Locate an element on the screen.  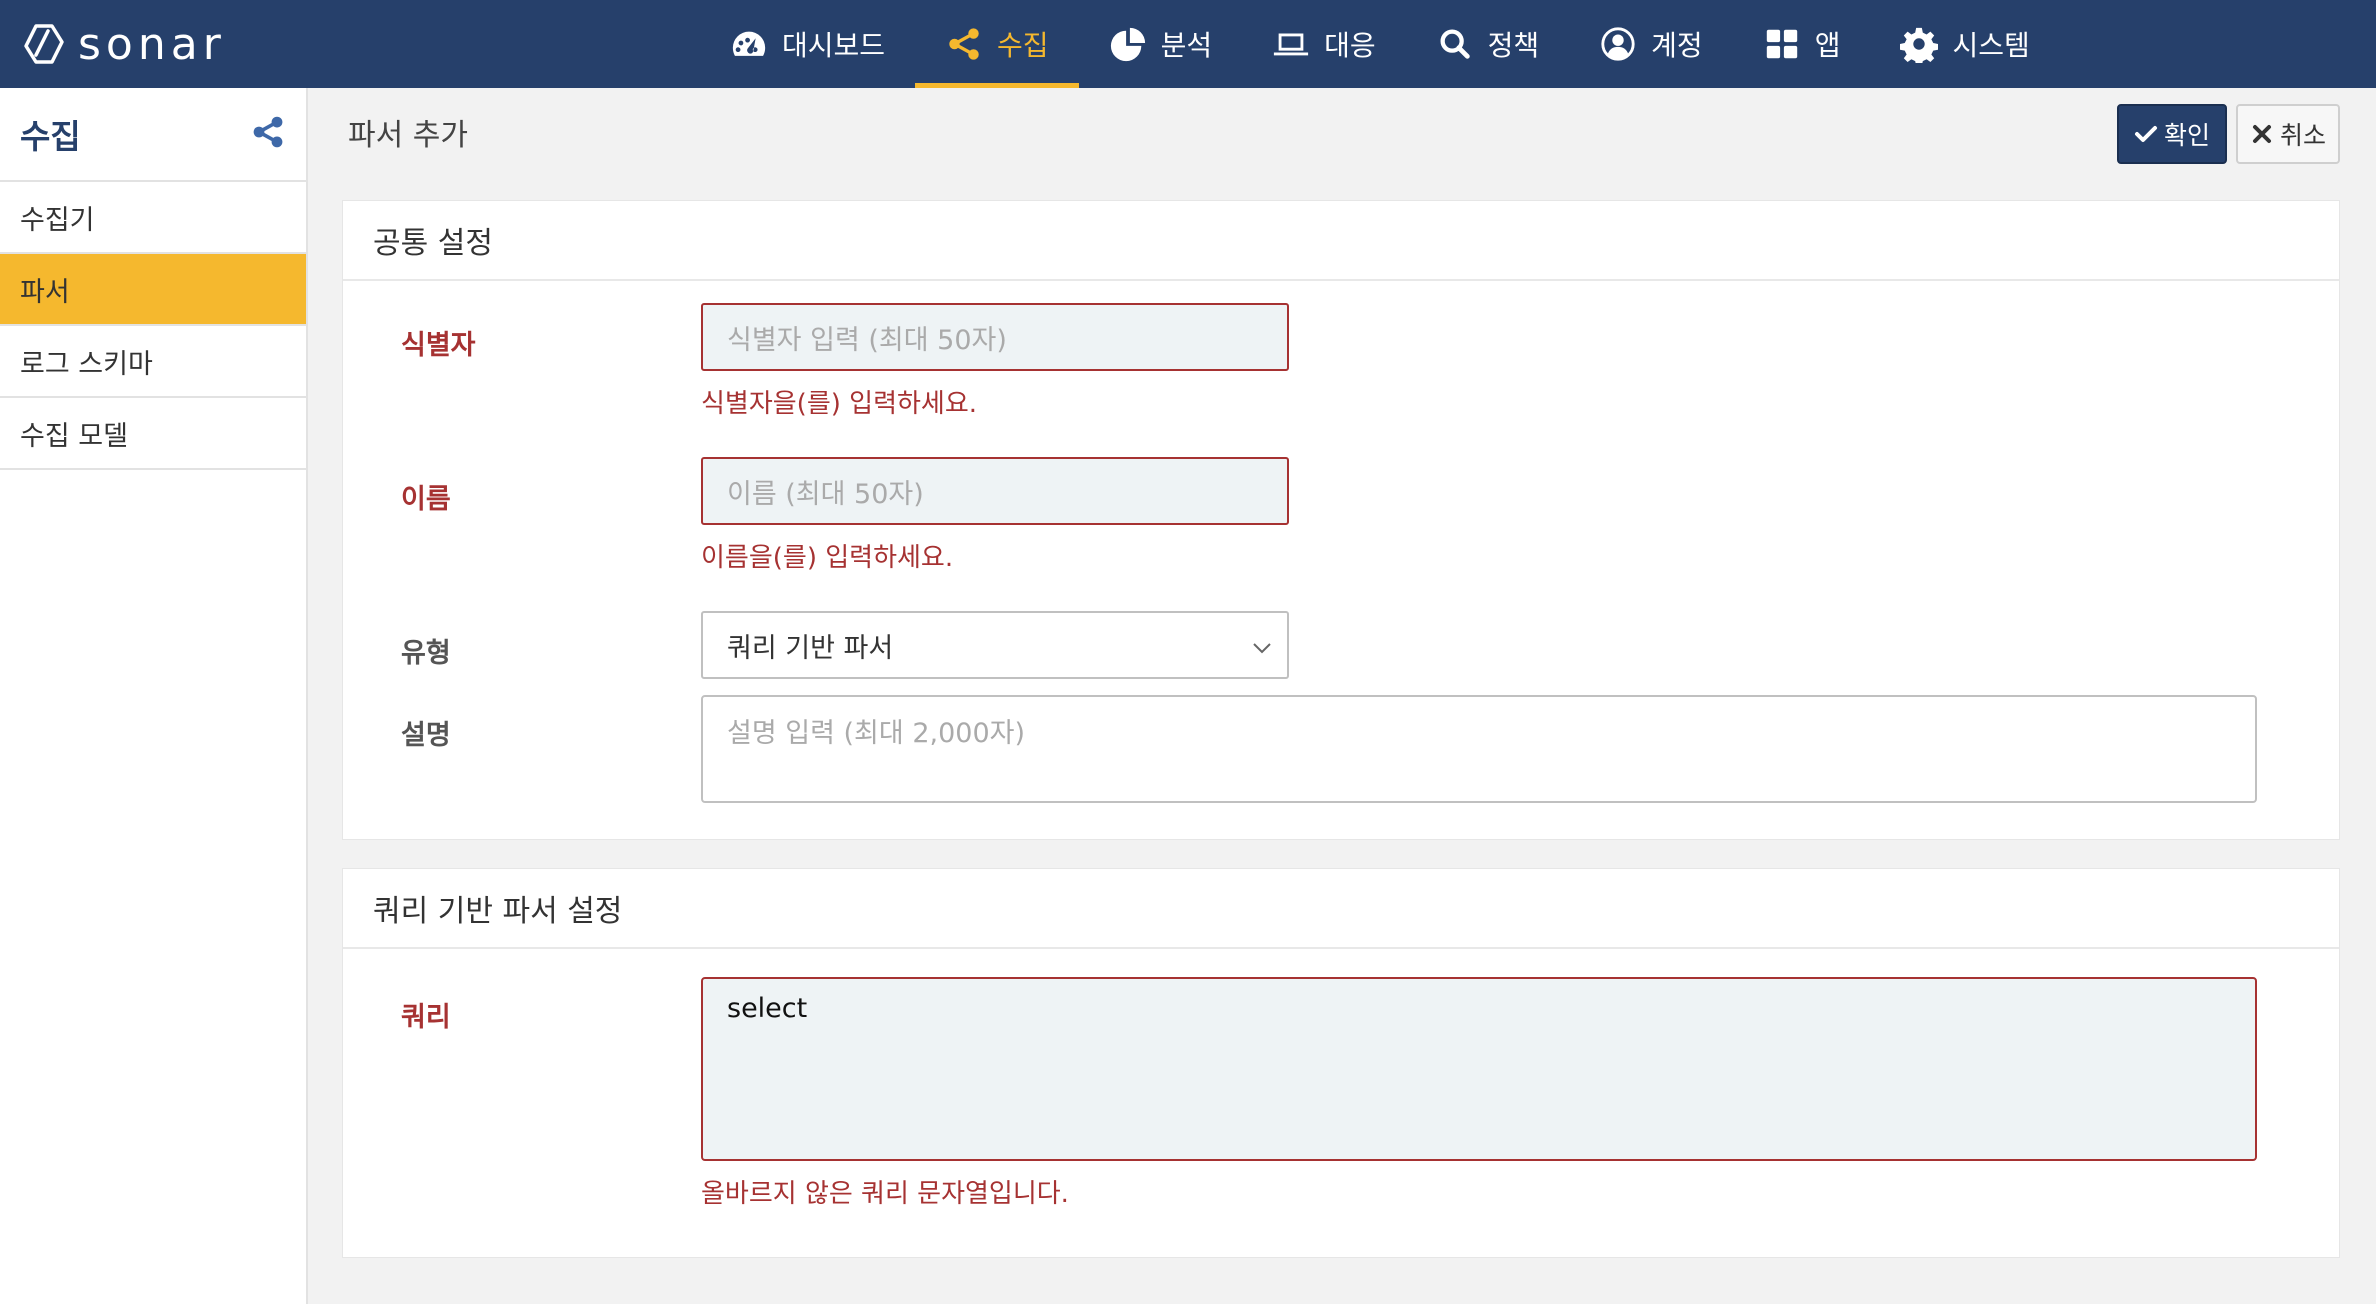
type-select-value: 쿼리 기반 파서 is located at coordinates (810, 648).